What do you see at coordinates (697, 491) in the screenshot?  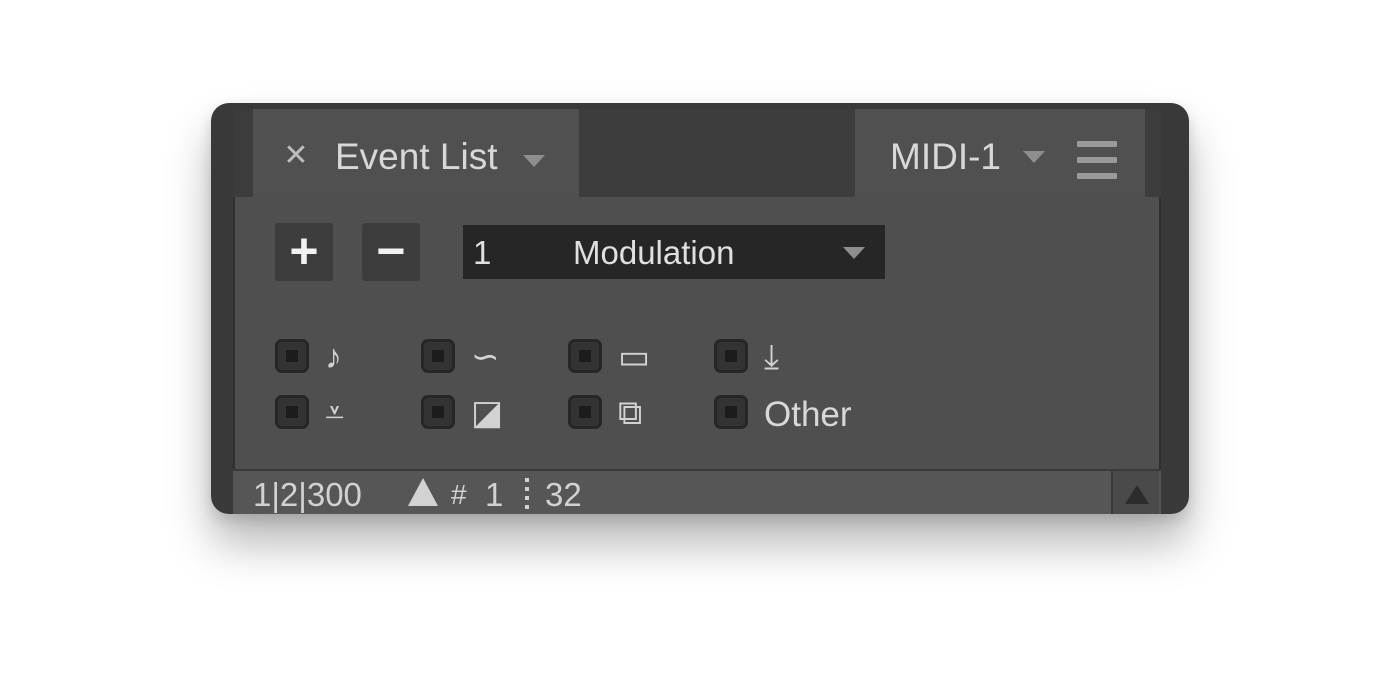 I see `status-bar: 1|2|300 # 1 32` at bounding box center [697, 491].